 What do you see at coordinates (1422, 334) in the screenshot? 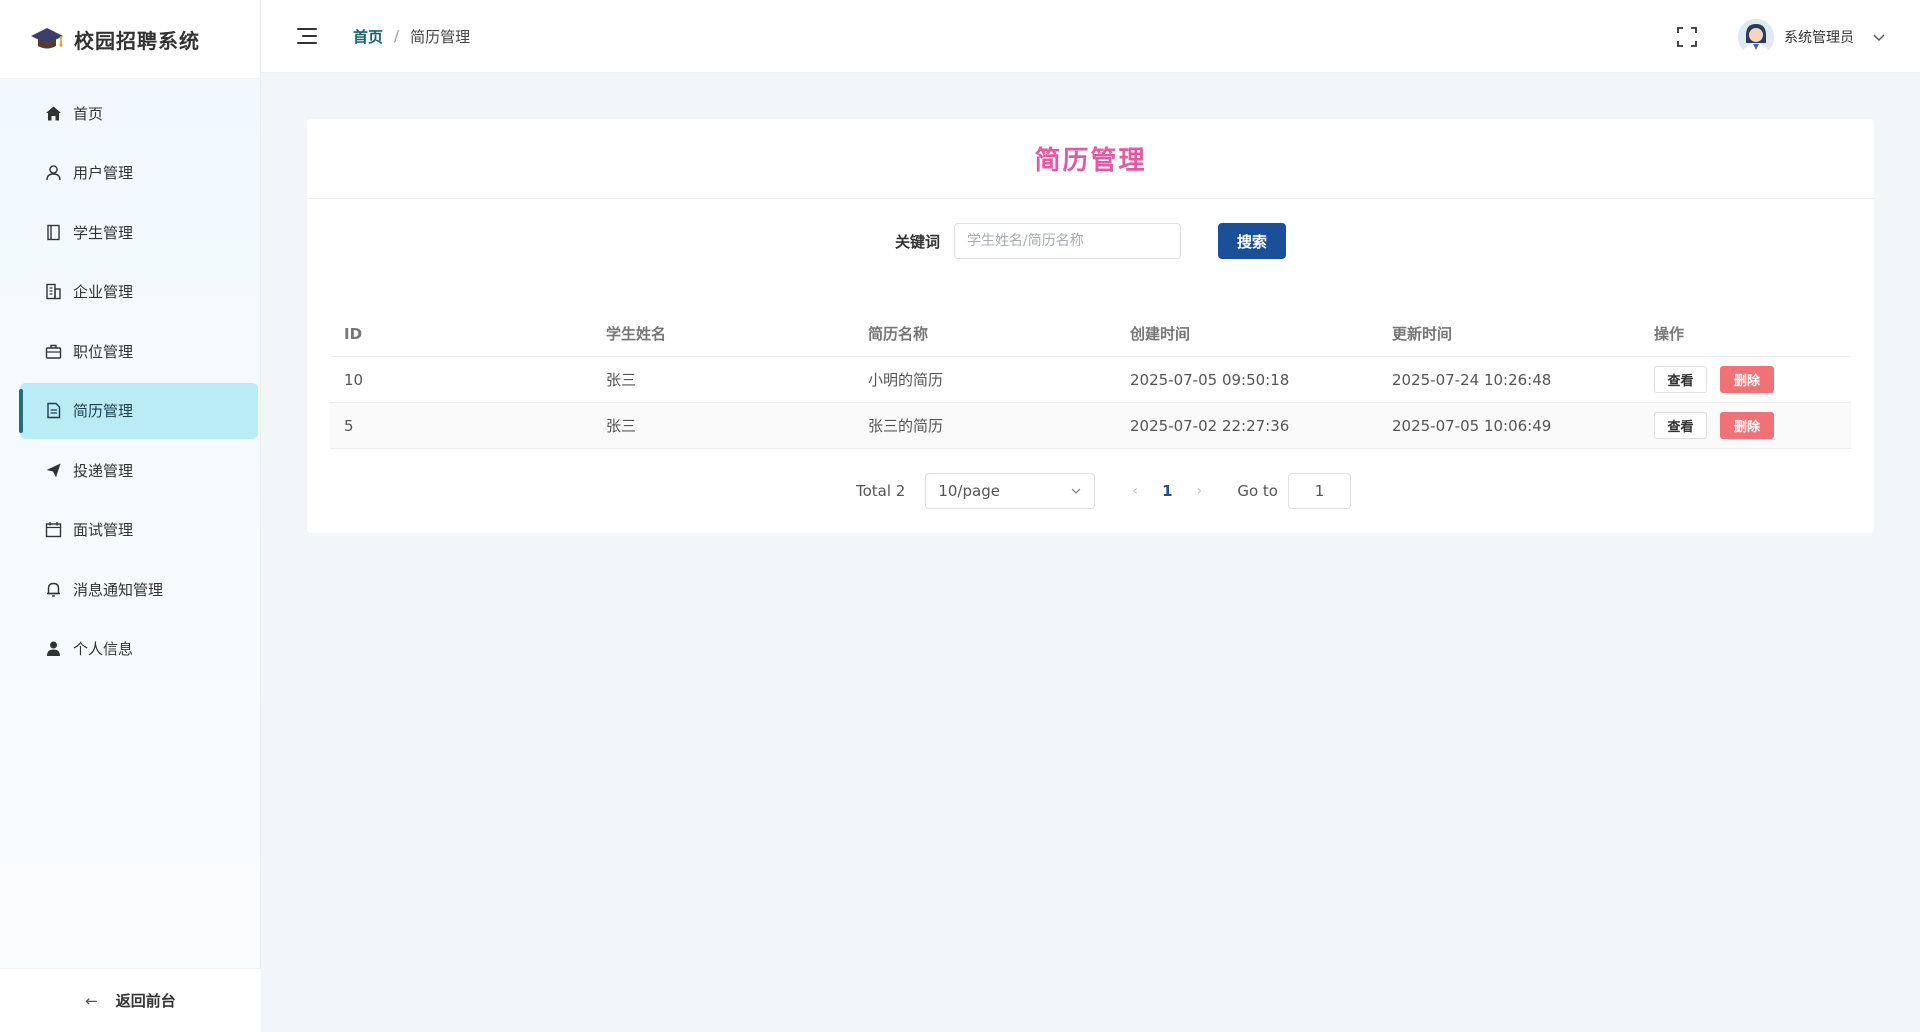
I see `column-header: 更新时间` at bounding box center [1422, 334].